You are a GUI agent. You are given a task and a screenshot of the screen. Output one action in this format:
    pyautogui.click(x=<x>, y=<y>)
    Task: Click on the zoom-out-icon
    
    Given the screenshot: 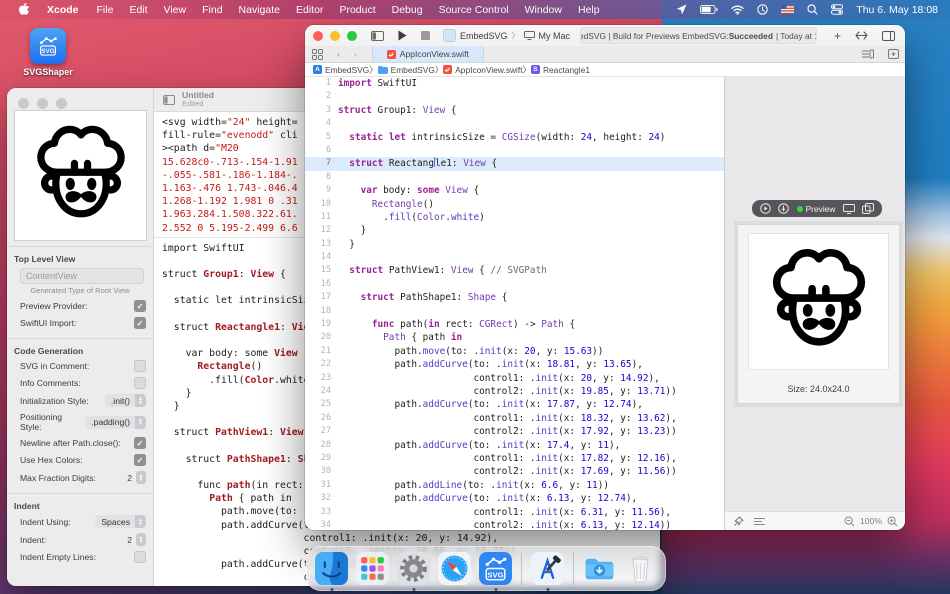 What is the action you would take?
    pyautogui.click(x=849, y=521)
    